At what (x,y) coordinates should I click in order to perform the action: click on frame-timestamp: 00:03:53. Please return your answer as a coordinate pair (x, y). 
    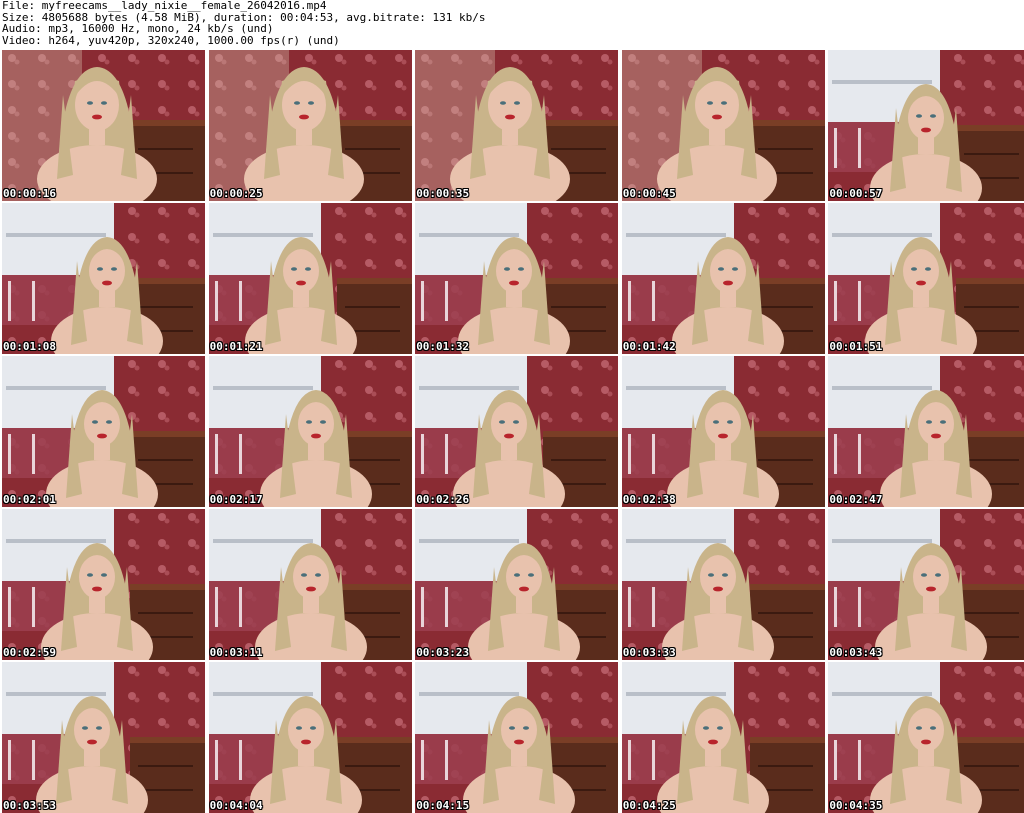
    Looking at the image, I should click on (29, 805).